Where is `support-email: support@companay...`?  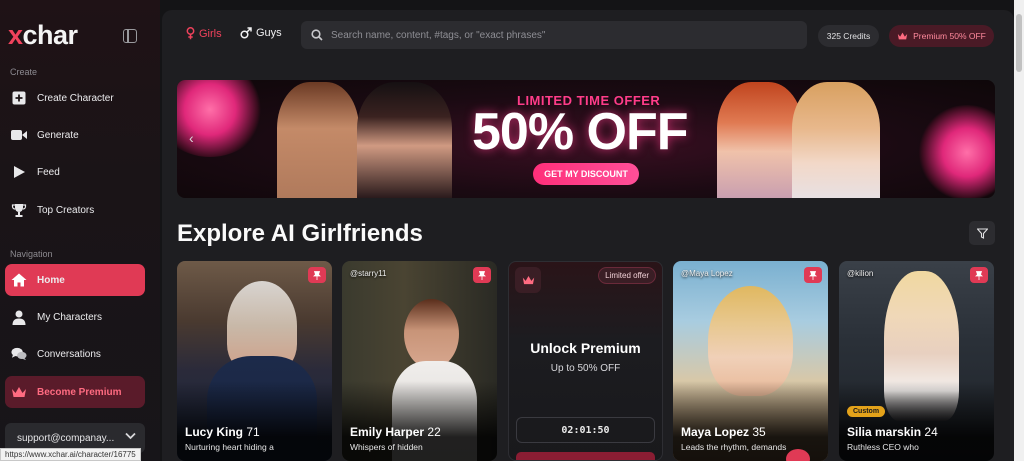
support-email: support@companay... is located at coordinates (66, 438).